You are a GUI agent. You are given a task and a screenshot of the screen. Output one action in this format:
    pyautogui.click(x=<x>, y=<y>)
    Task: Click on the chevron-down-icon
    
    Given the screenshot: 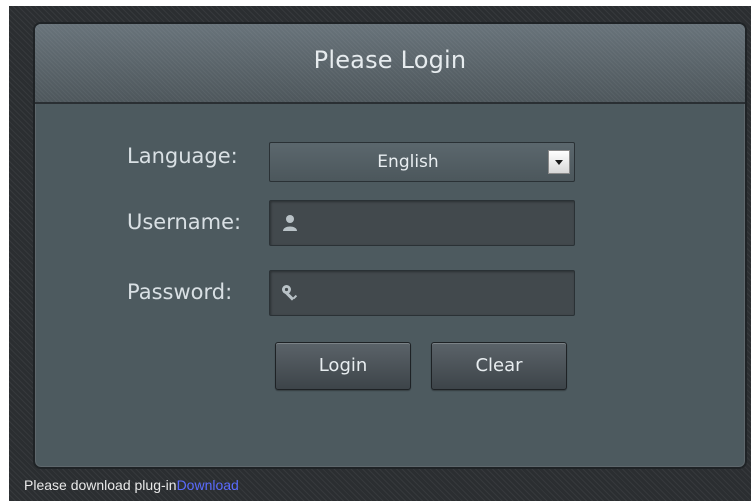 What is the action you would take?
    pyautogui.click(x=559, y=162)
    